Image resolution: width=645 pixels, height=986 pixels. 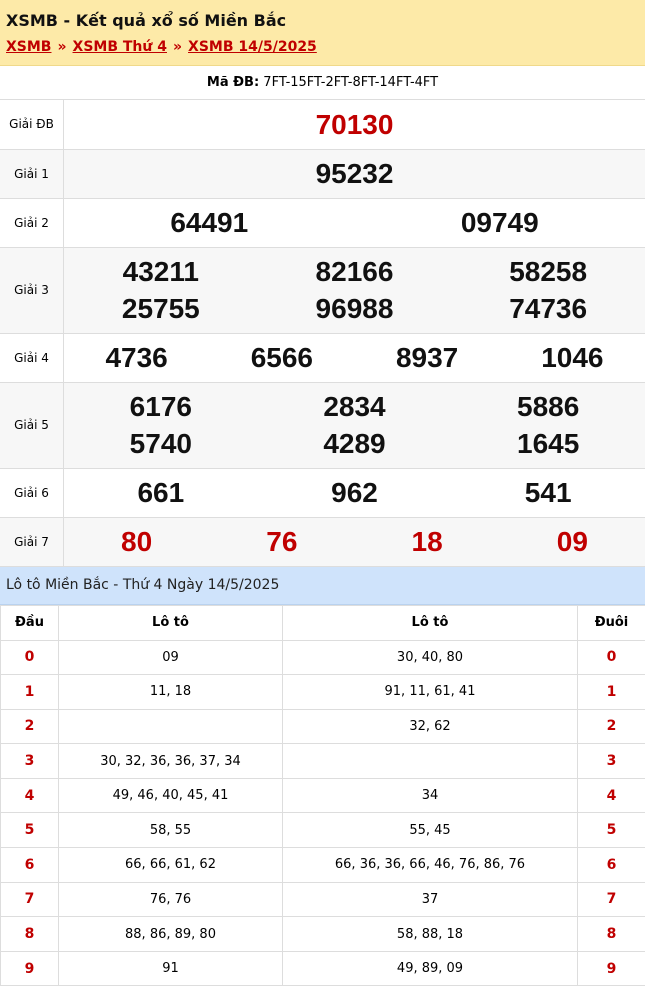 I want to click on loto-row: 558, 5555, 455, so click(x=323, y=830).